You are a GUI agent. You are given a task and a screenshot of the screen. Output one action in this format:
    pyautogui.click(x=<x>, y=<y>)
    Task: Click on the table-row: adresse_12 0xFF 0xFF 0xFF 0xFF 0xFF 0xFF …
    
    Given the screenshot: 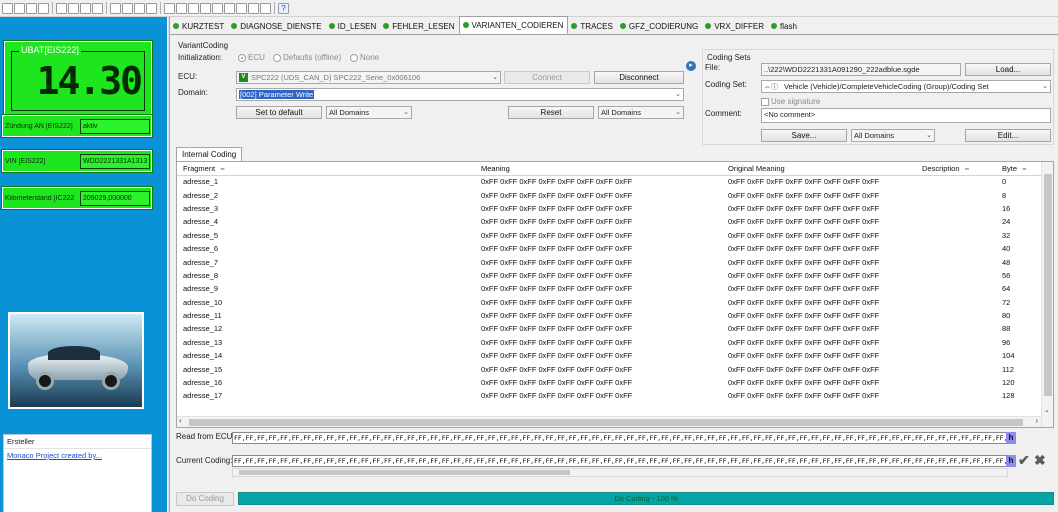 What is the action you would take?
    pyautogui.click(x=615, y=328)
    